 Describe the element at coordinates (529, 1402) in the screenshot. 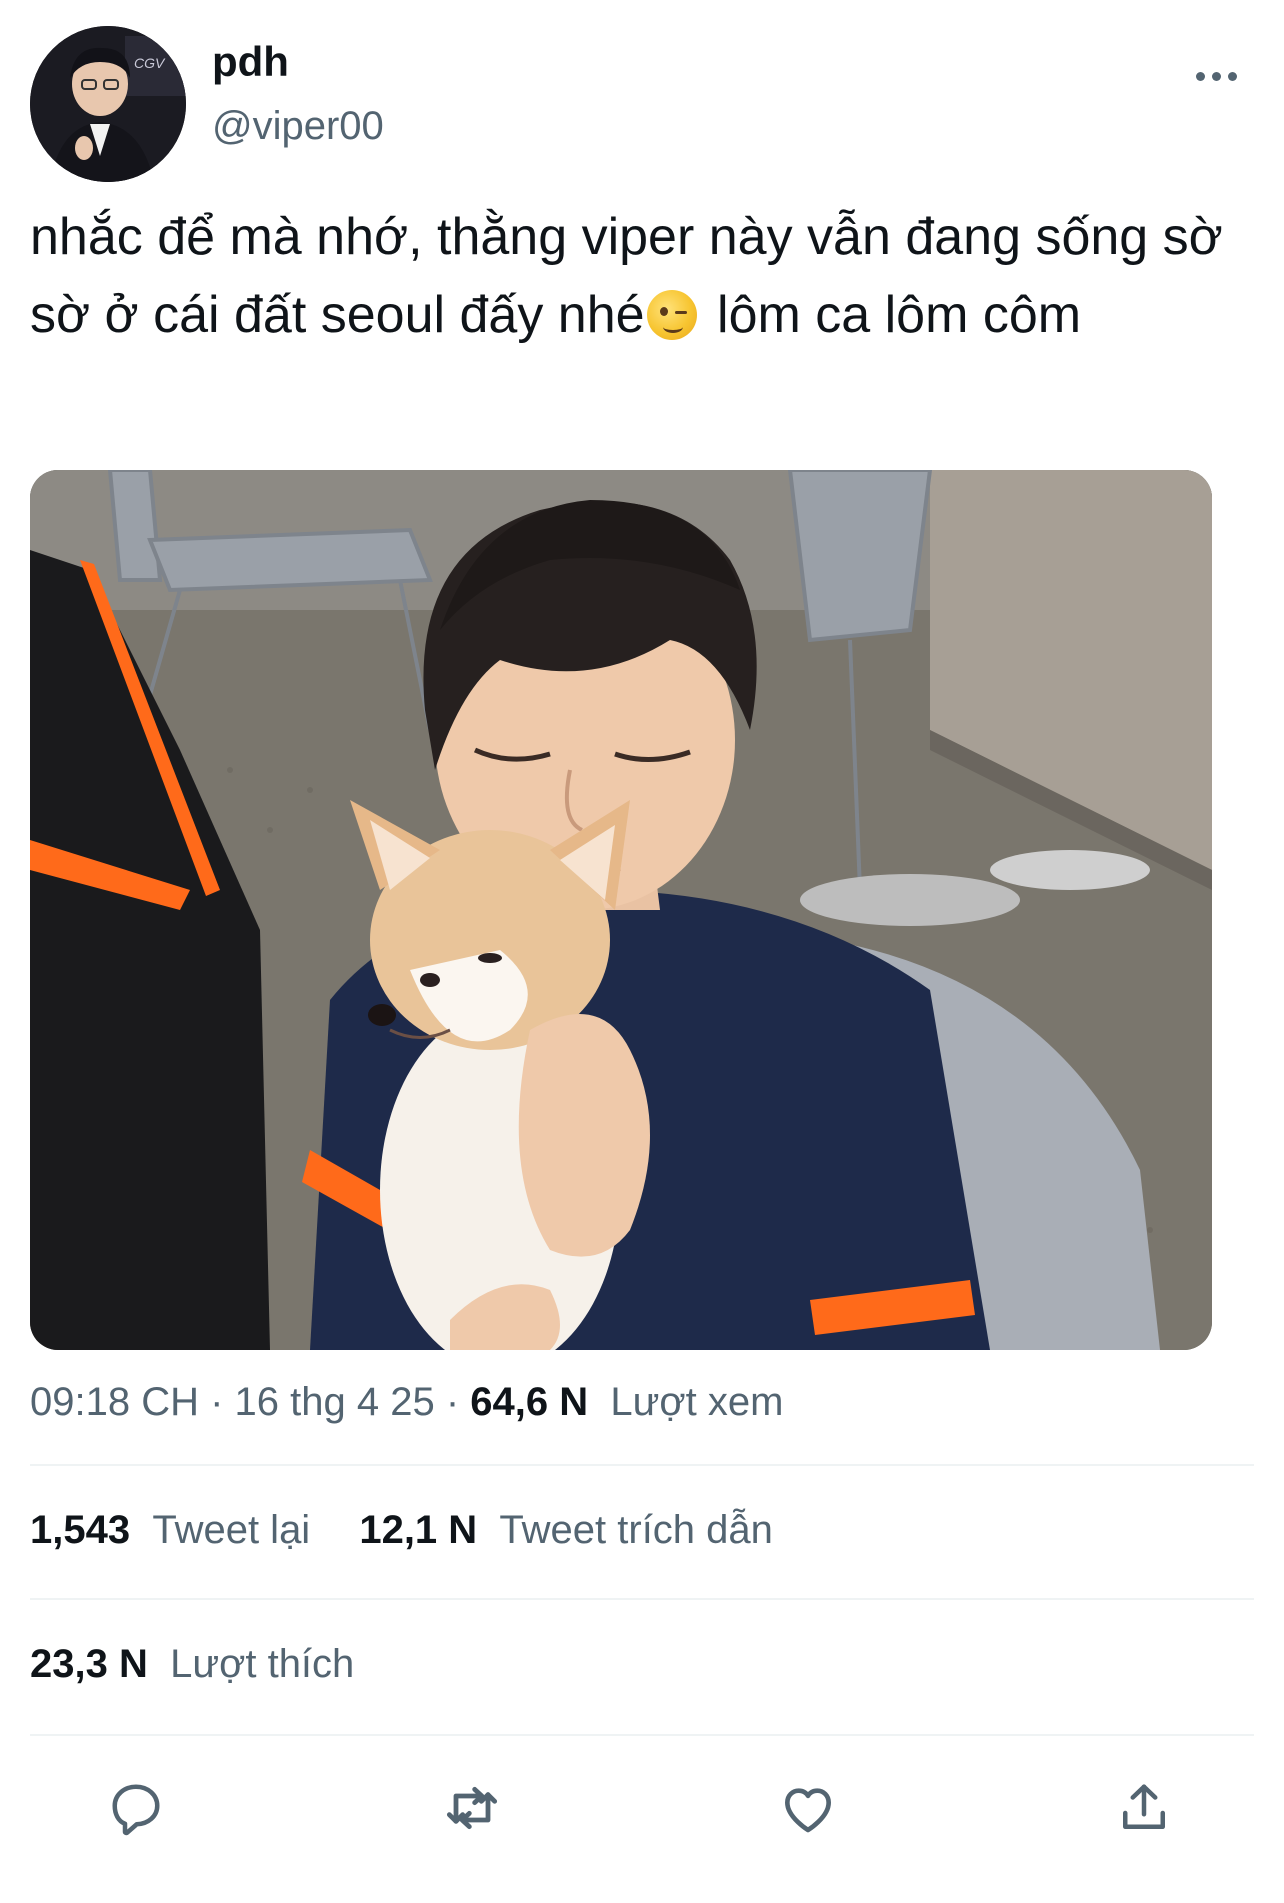

I see `views-count: 64,6 N` at that location.